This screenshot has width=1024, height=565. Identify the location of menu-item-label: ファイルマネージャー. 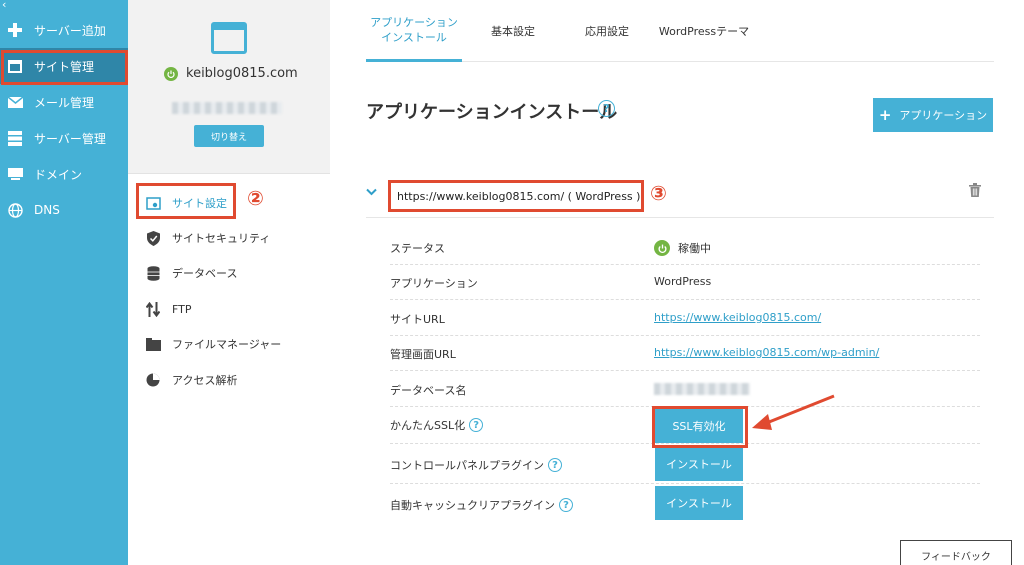
(227, 344).